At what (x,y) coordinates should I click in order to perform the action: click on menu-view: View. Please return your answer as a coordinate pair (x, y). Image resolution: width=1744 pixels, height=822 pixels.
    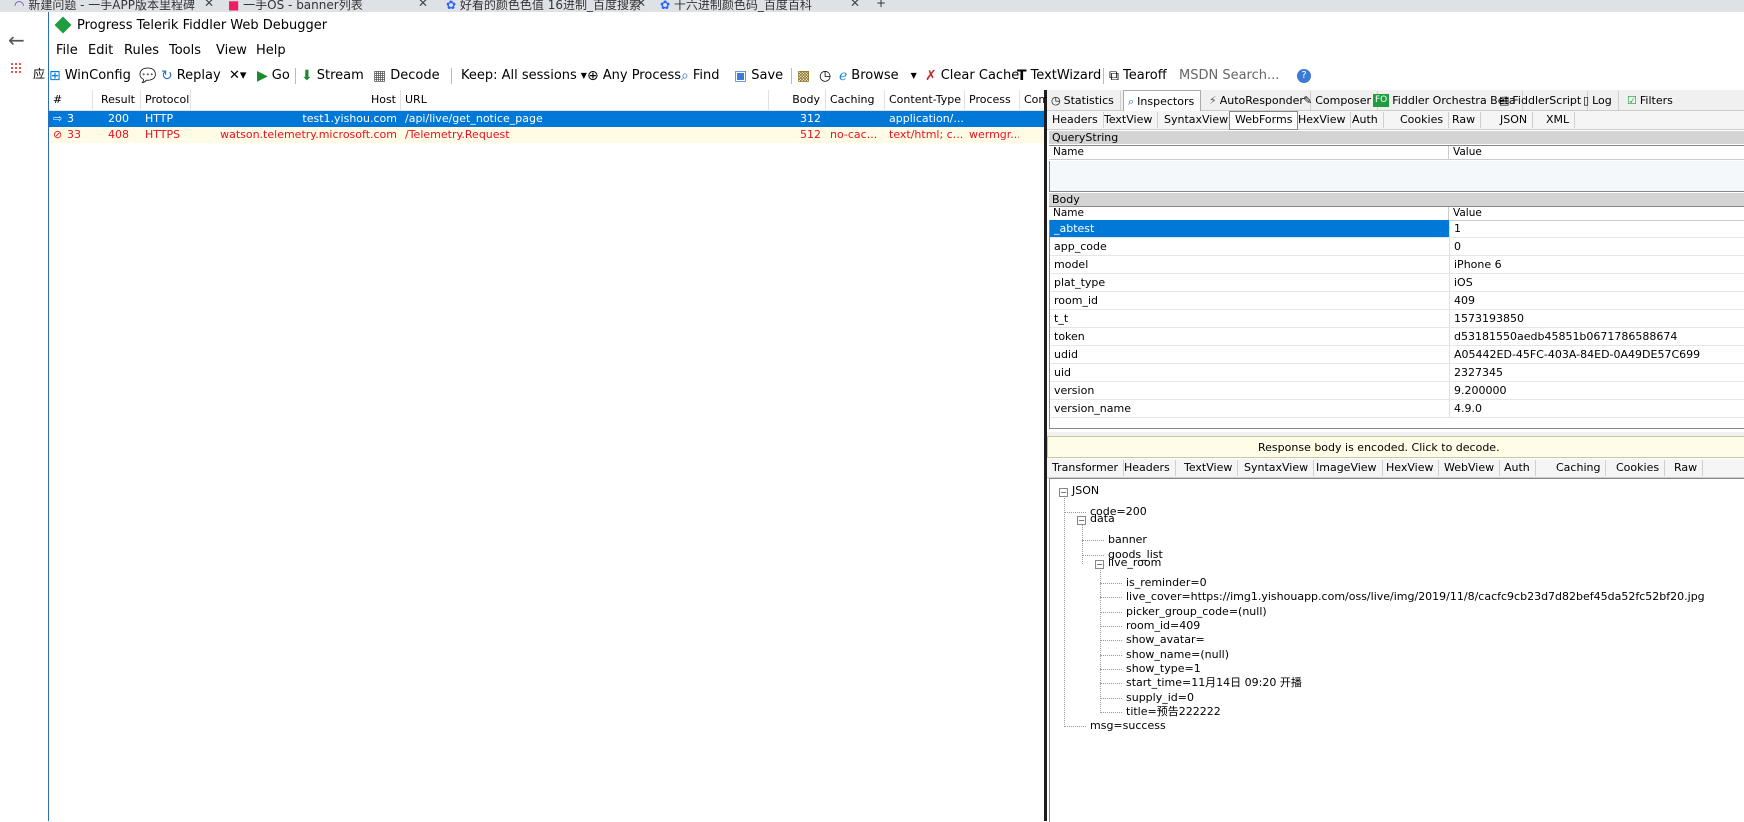
    Looking at the image, I should click on (231, 50).